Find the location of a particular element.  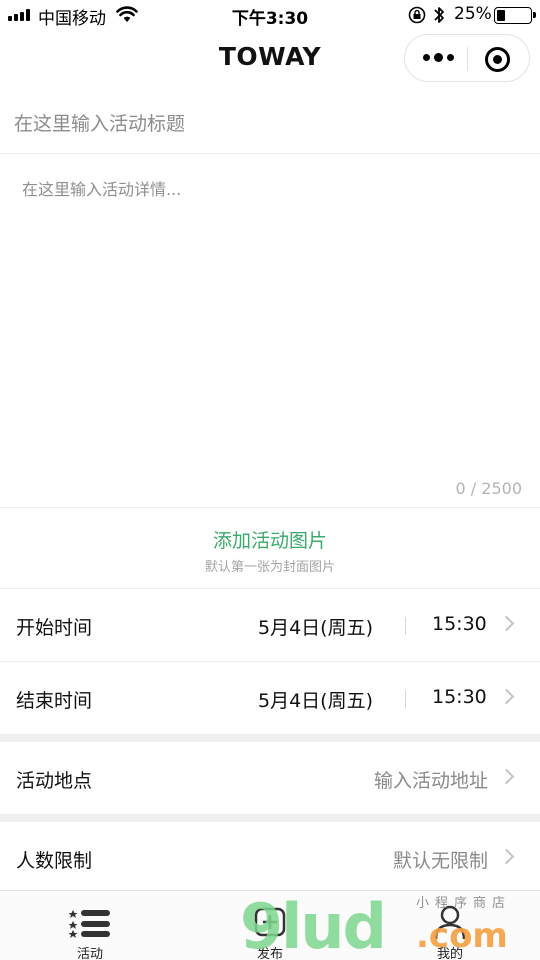

battery-fill is located at coordinates (501, 15).